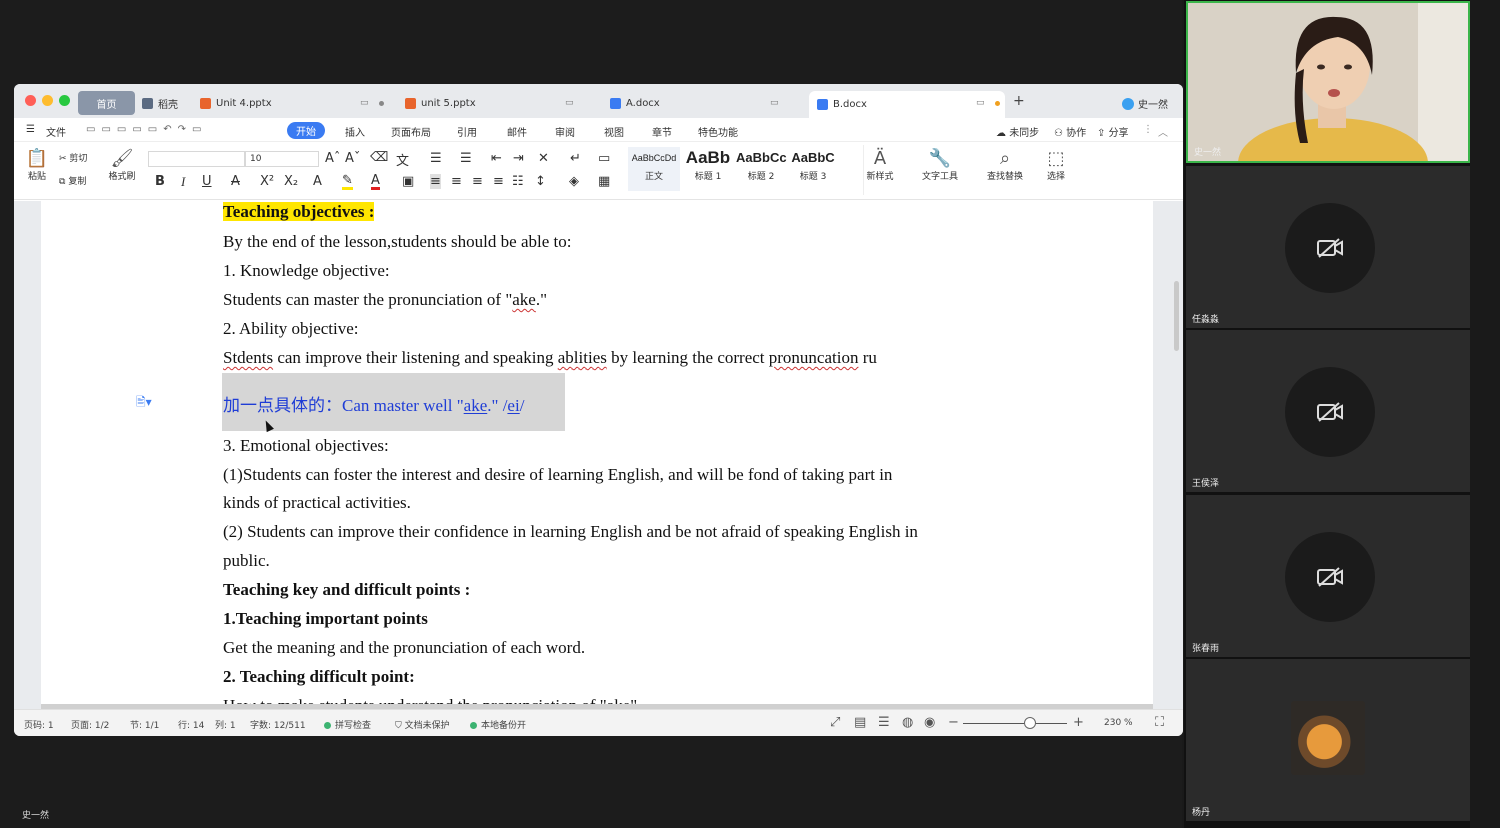 Image resolution: width=1500 pixels, height=828 pixels. I want to click on close-window-button, so click(30, 100).